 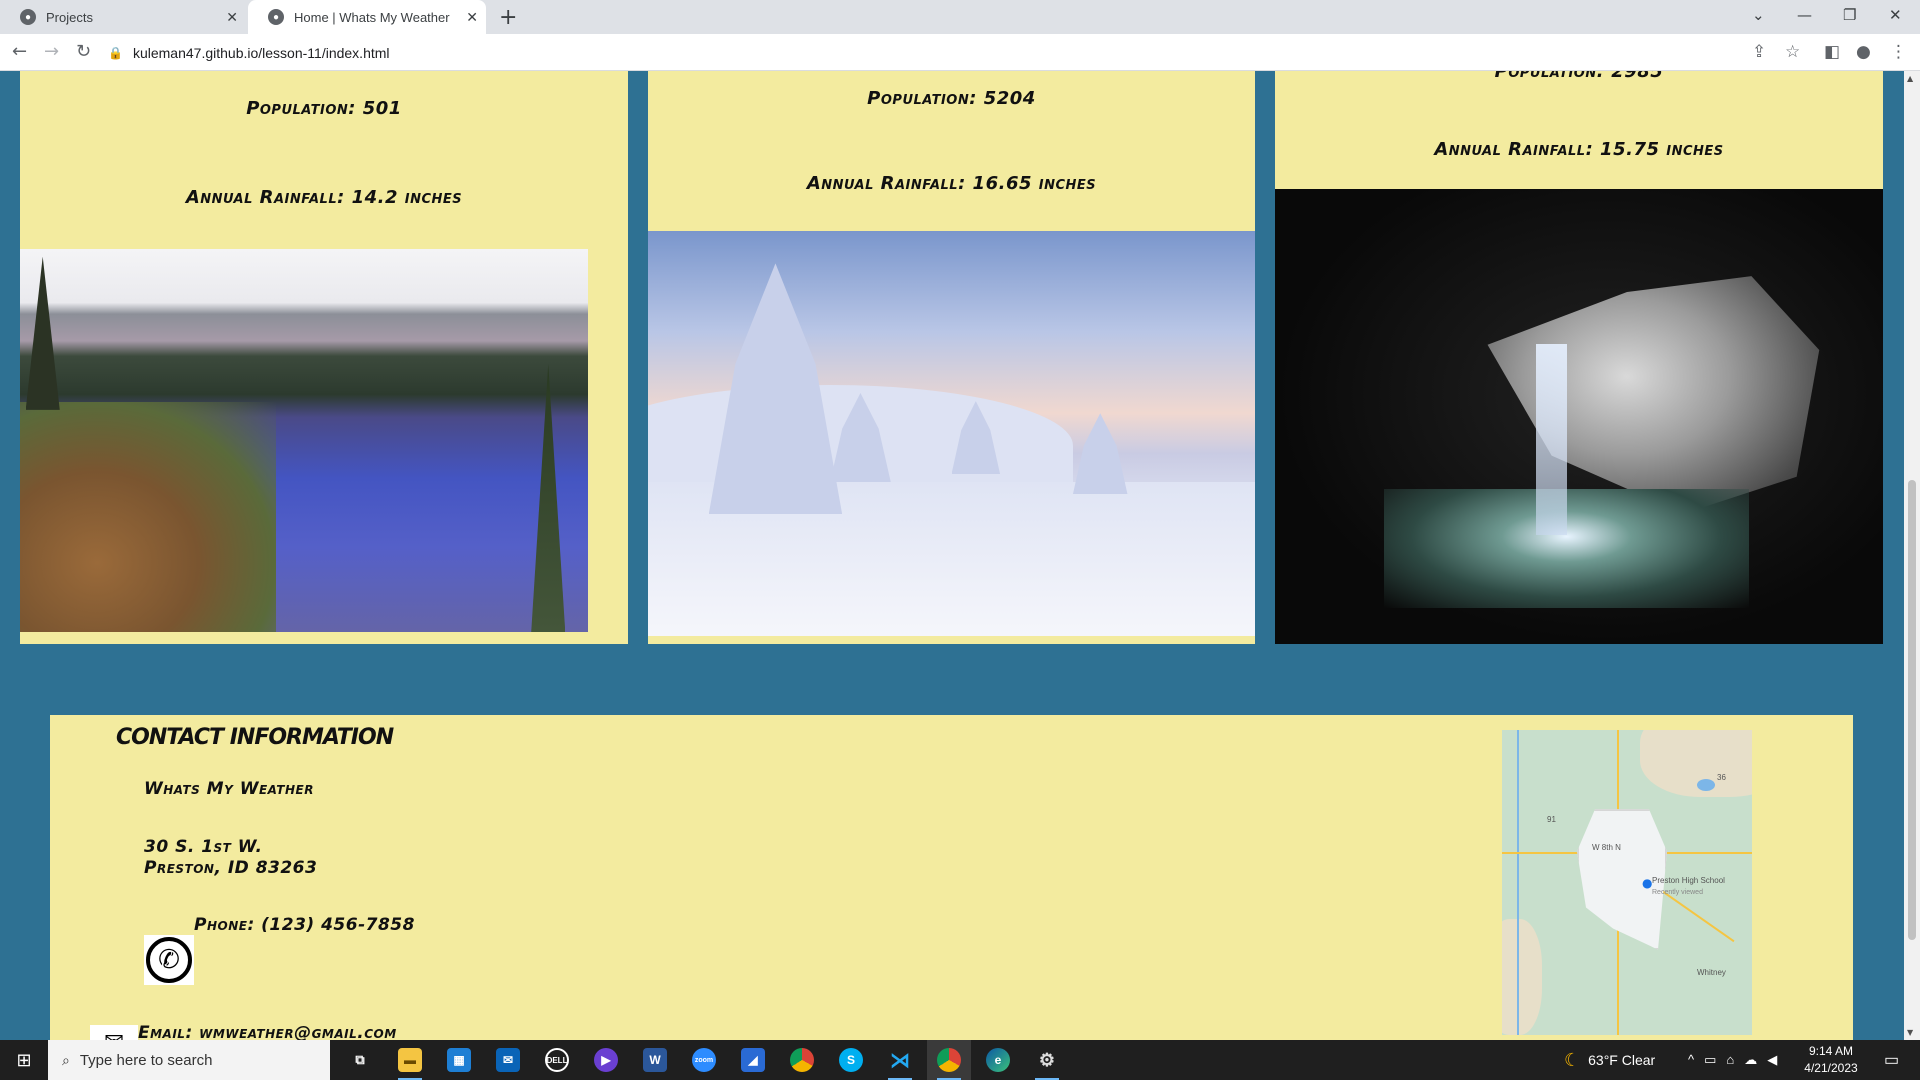 I want to click on rainfall-text: Annual Rainfall: 14.2 inches, so click(x=324, y=197).